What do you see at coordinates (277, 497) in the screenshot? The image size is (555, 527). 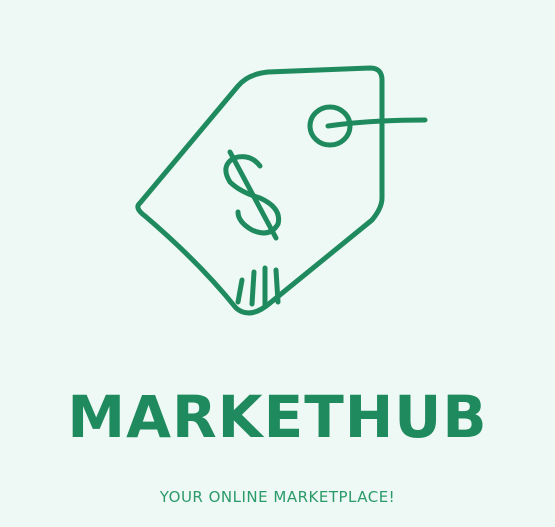 I see `brand-tagline: YOUR ONLINE MARKETPLACE!` at bounding box center [277, 497].